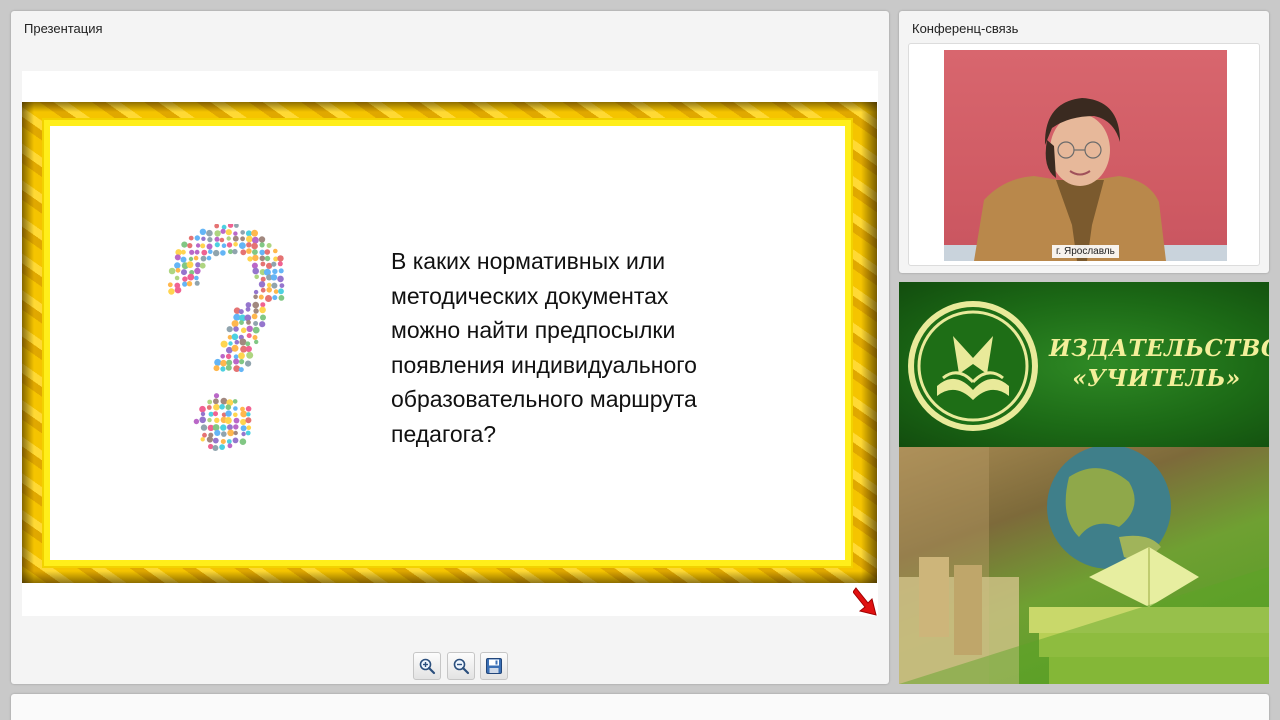  I want to click on publisher-logo-icon, so click(973, 366).